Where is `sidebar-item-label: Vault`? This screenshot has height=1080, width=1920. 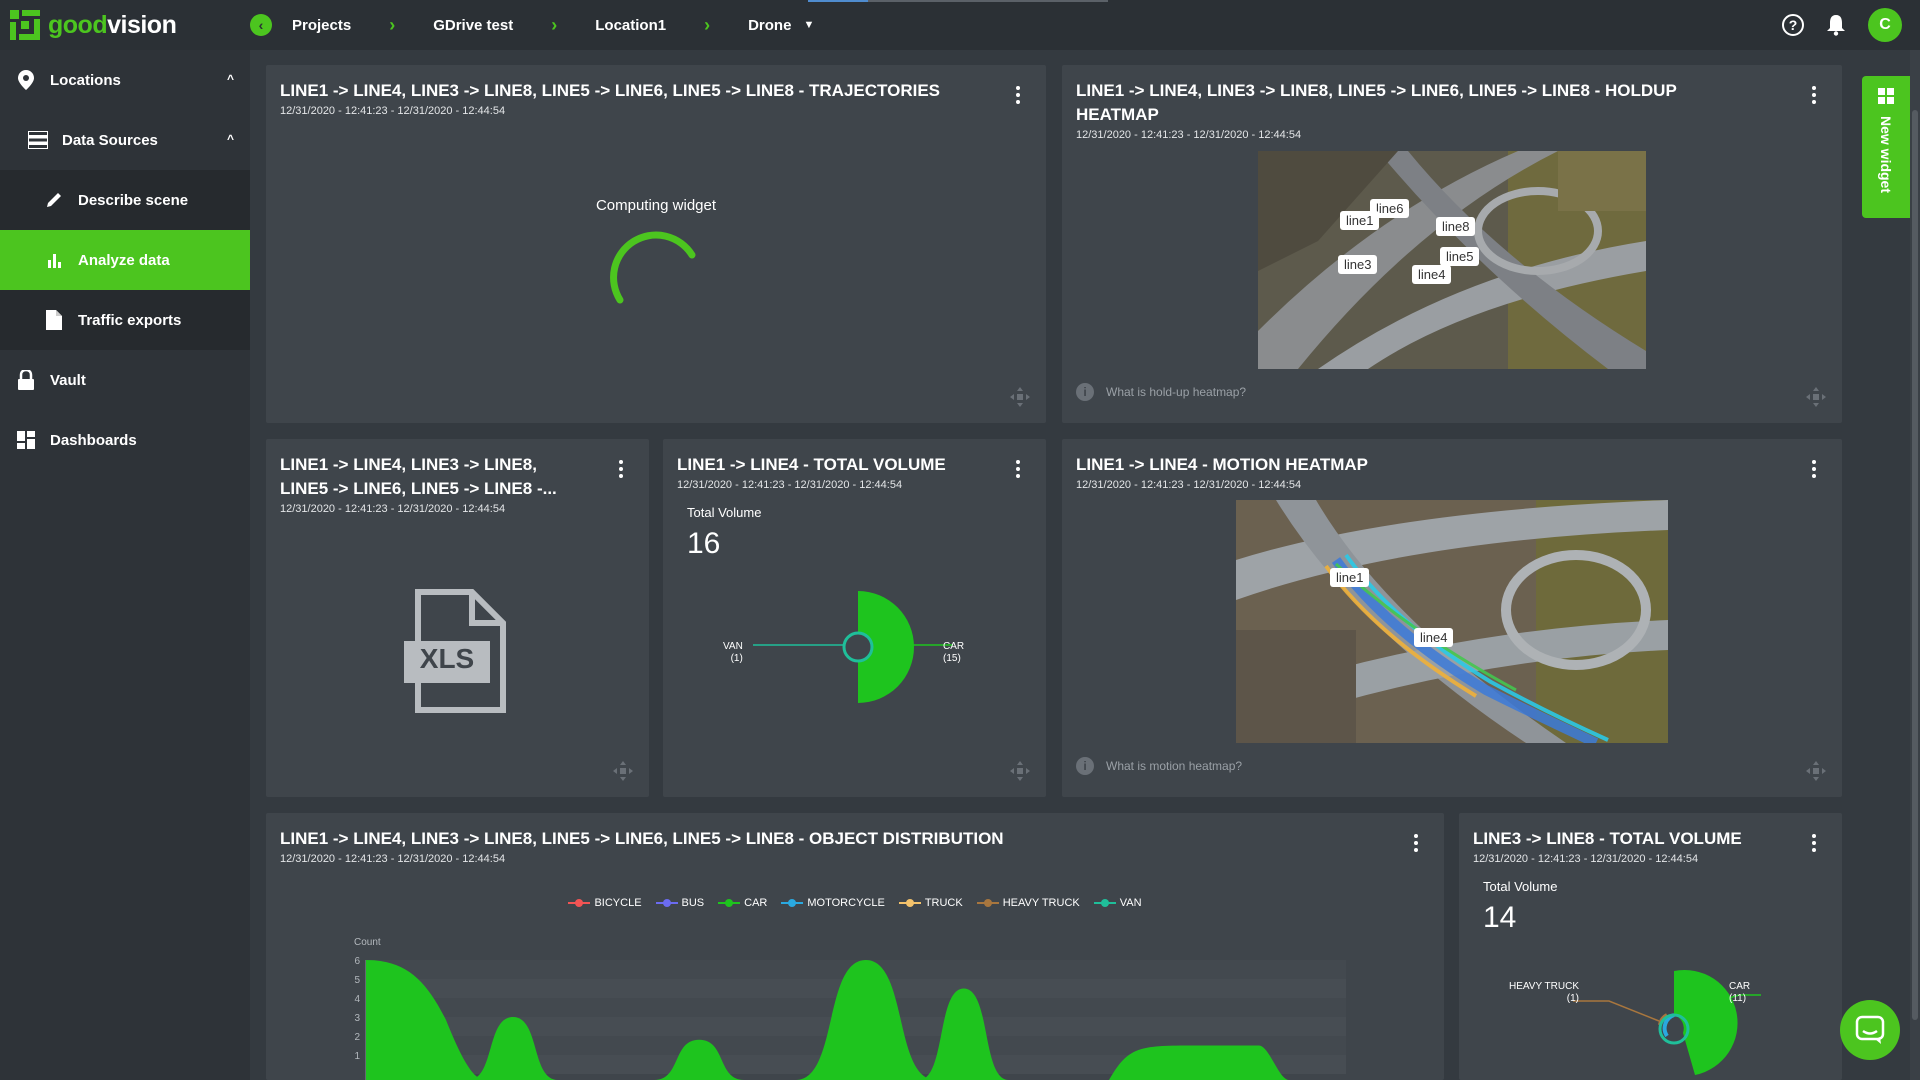 sidebar-item-label: Vault is located at coordinates (68, 380).